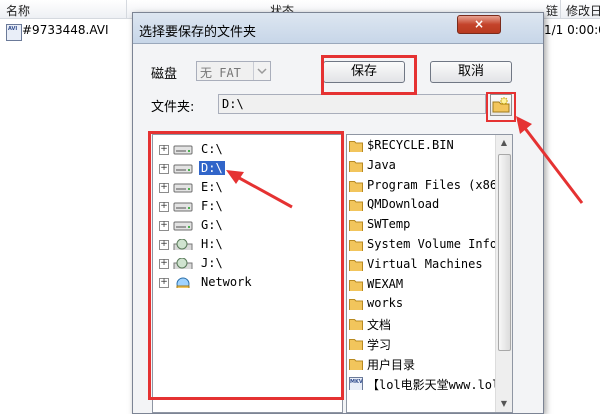  Describe the element at coordinates (504, 404) in the screenshot. I see `scroll-down-icon: ▼` at that location.